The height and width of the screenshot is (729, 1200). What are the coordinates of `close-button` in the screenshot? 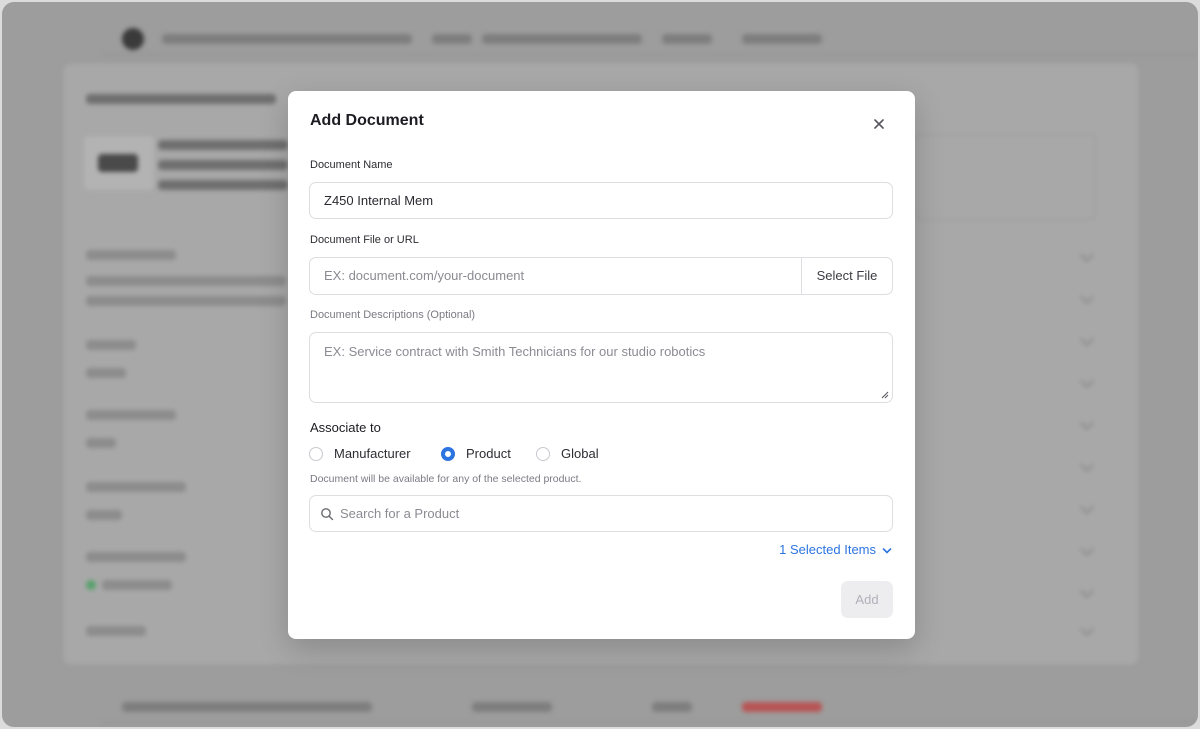 It's located at (879, 124).